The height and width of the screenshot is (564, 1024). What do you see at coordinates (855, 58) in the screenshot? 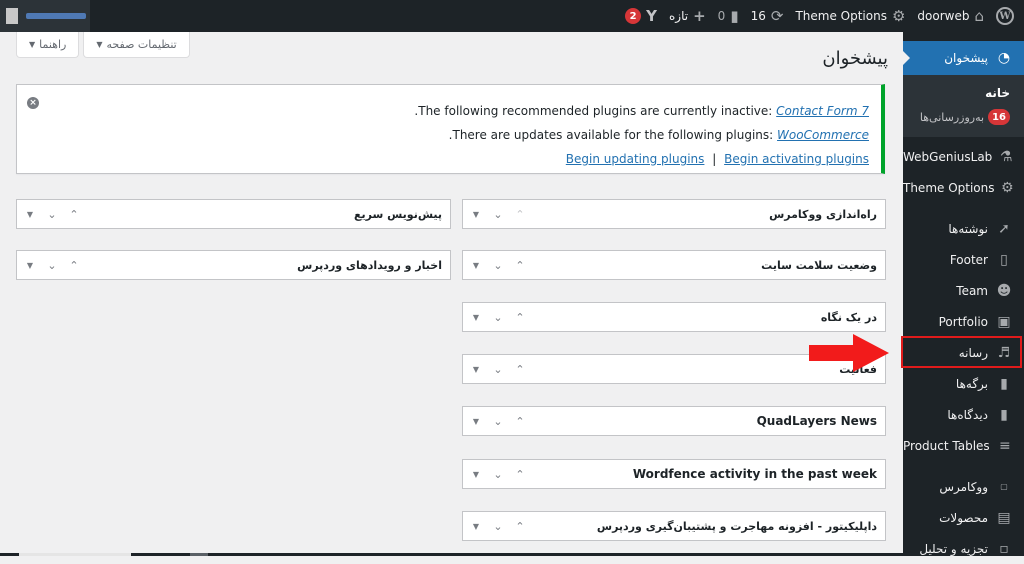
I see `page-title: پیشخوان` at bounding box center [855, 58].